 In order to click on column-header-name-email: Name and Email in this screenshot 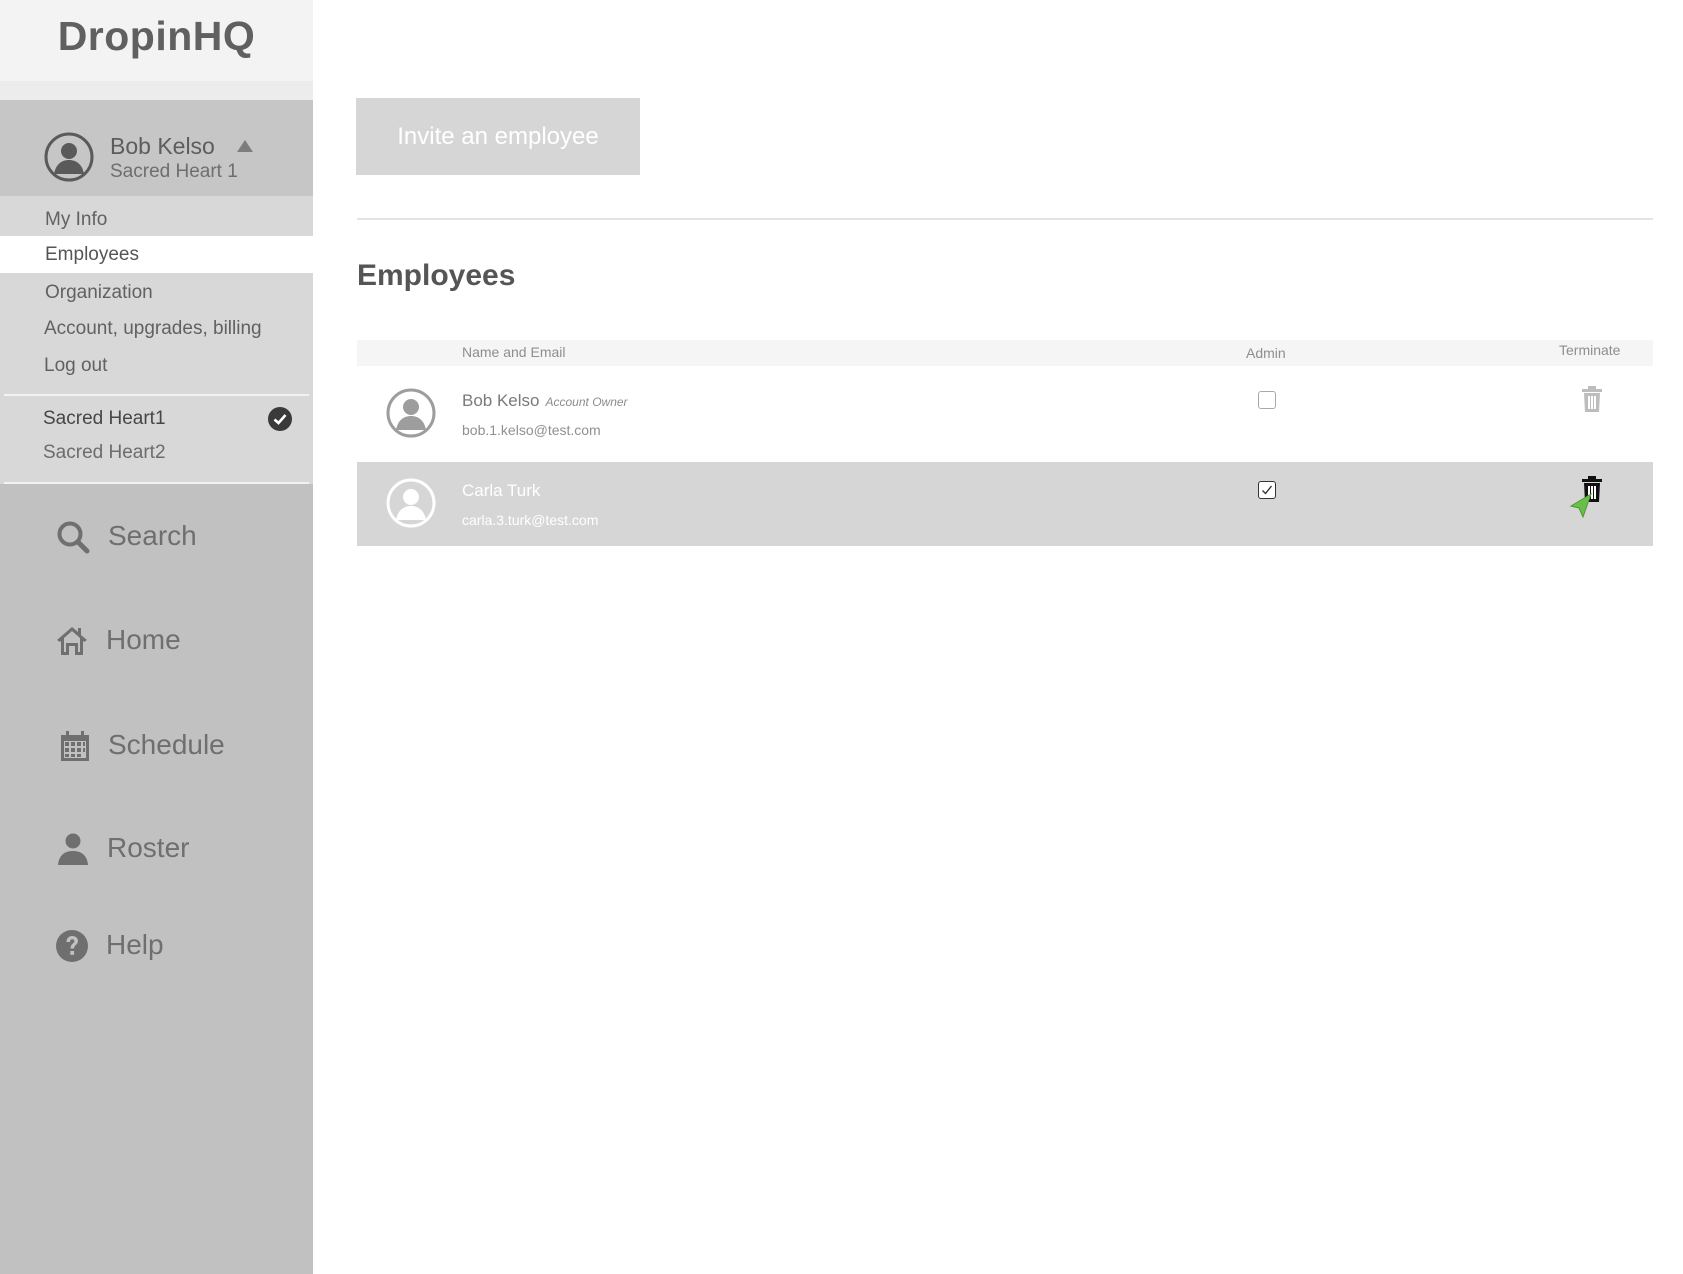, I will do `click(514, 352)`.